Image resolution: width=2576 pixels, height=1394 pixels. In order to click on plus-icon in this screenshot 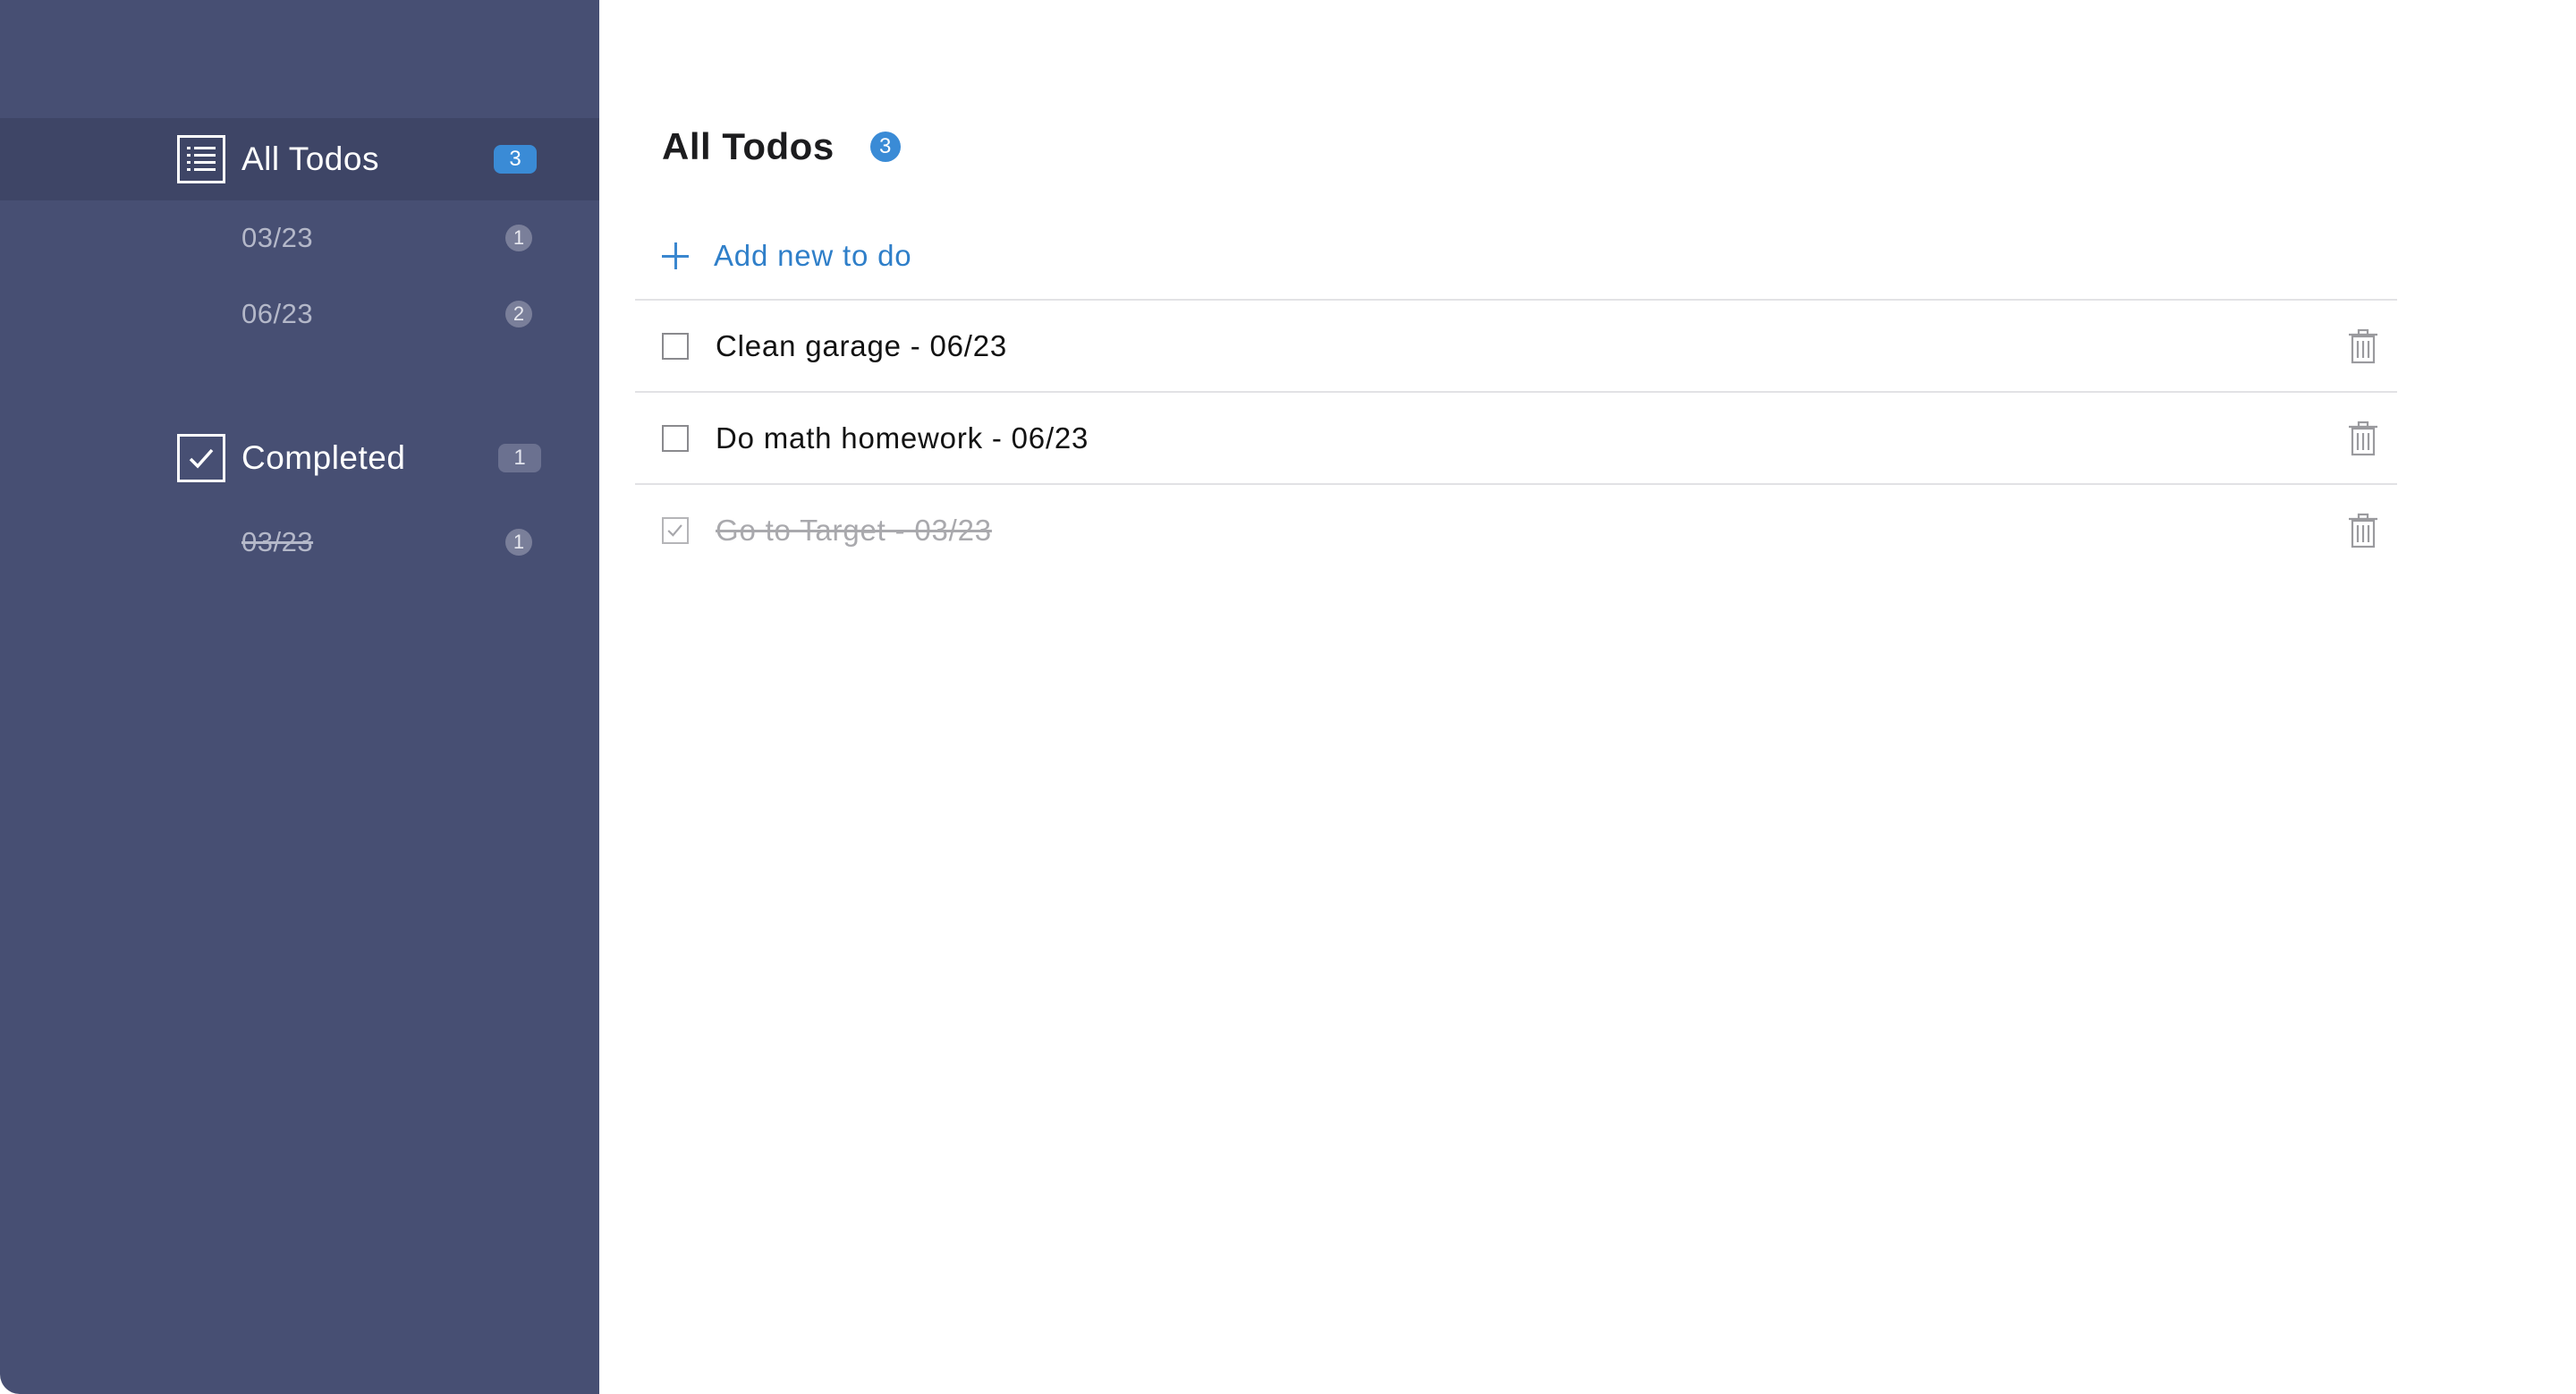, I will do `click(675, 255)`.